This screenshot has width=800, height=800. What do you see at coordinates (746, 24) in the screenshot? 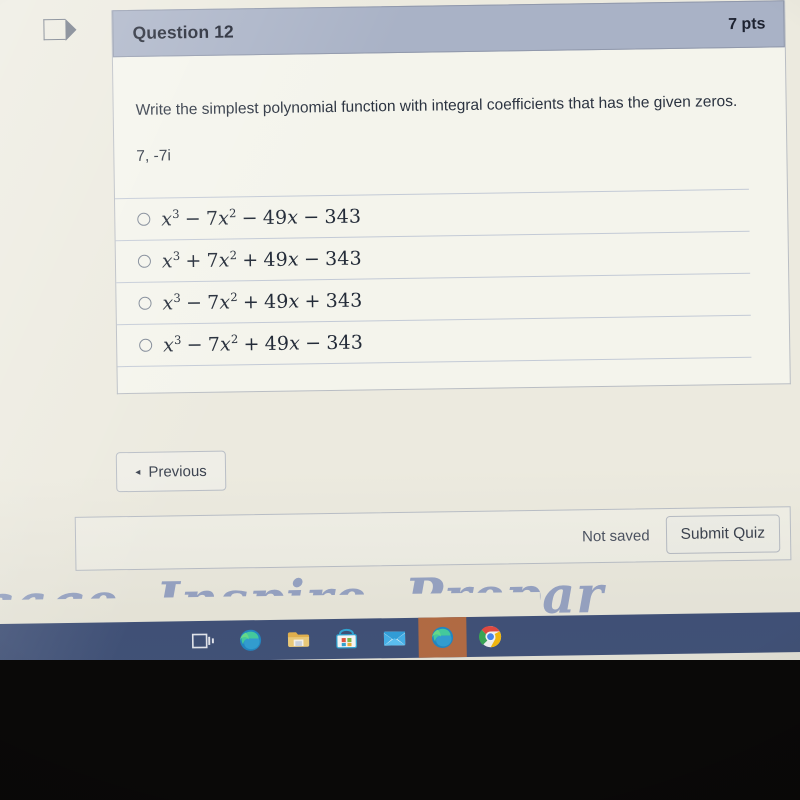
I see `question-points-badge: 7 pts` at bounding box center [746, 24].